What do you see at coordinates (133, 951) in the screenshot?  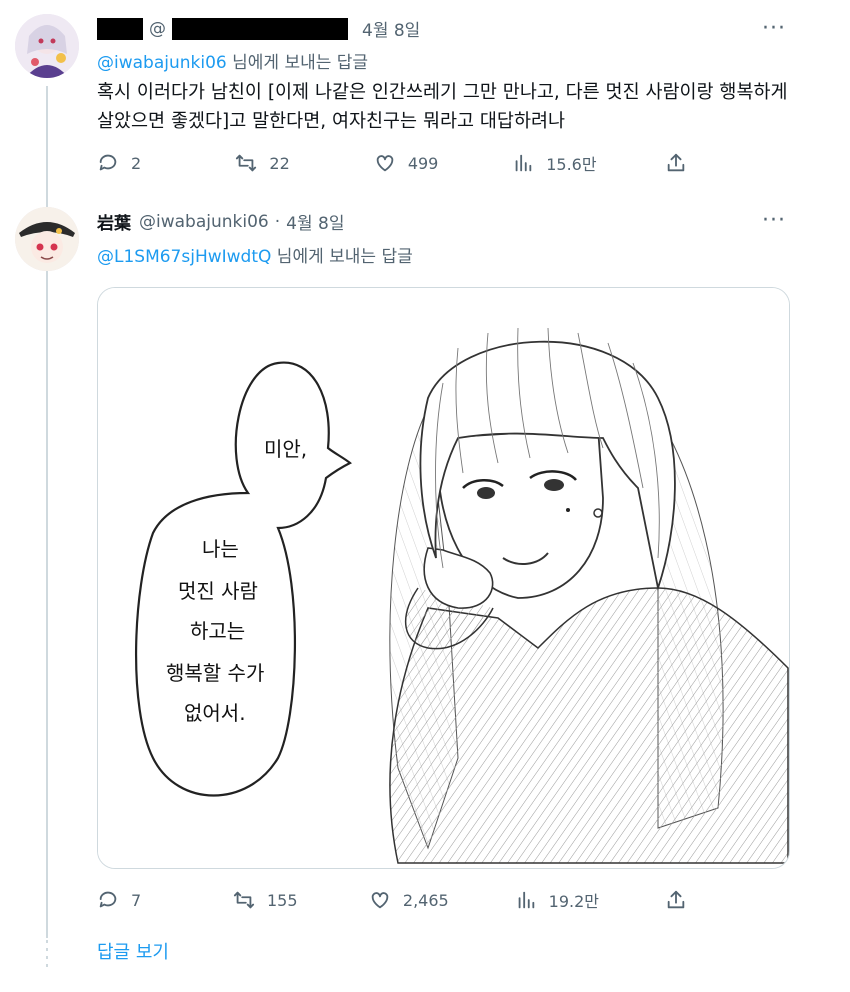 I see `show-replies-link: 답글 보기` at bounding box center [133, 951].